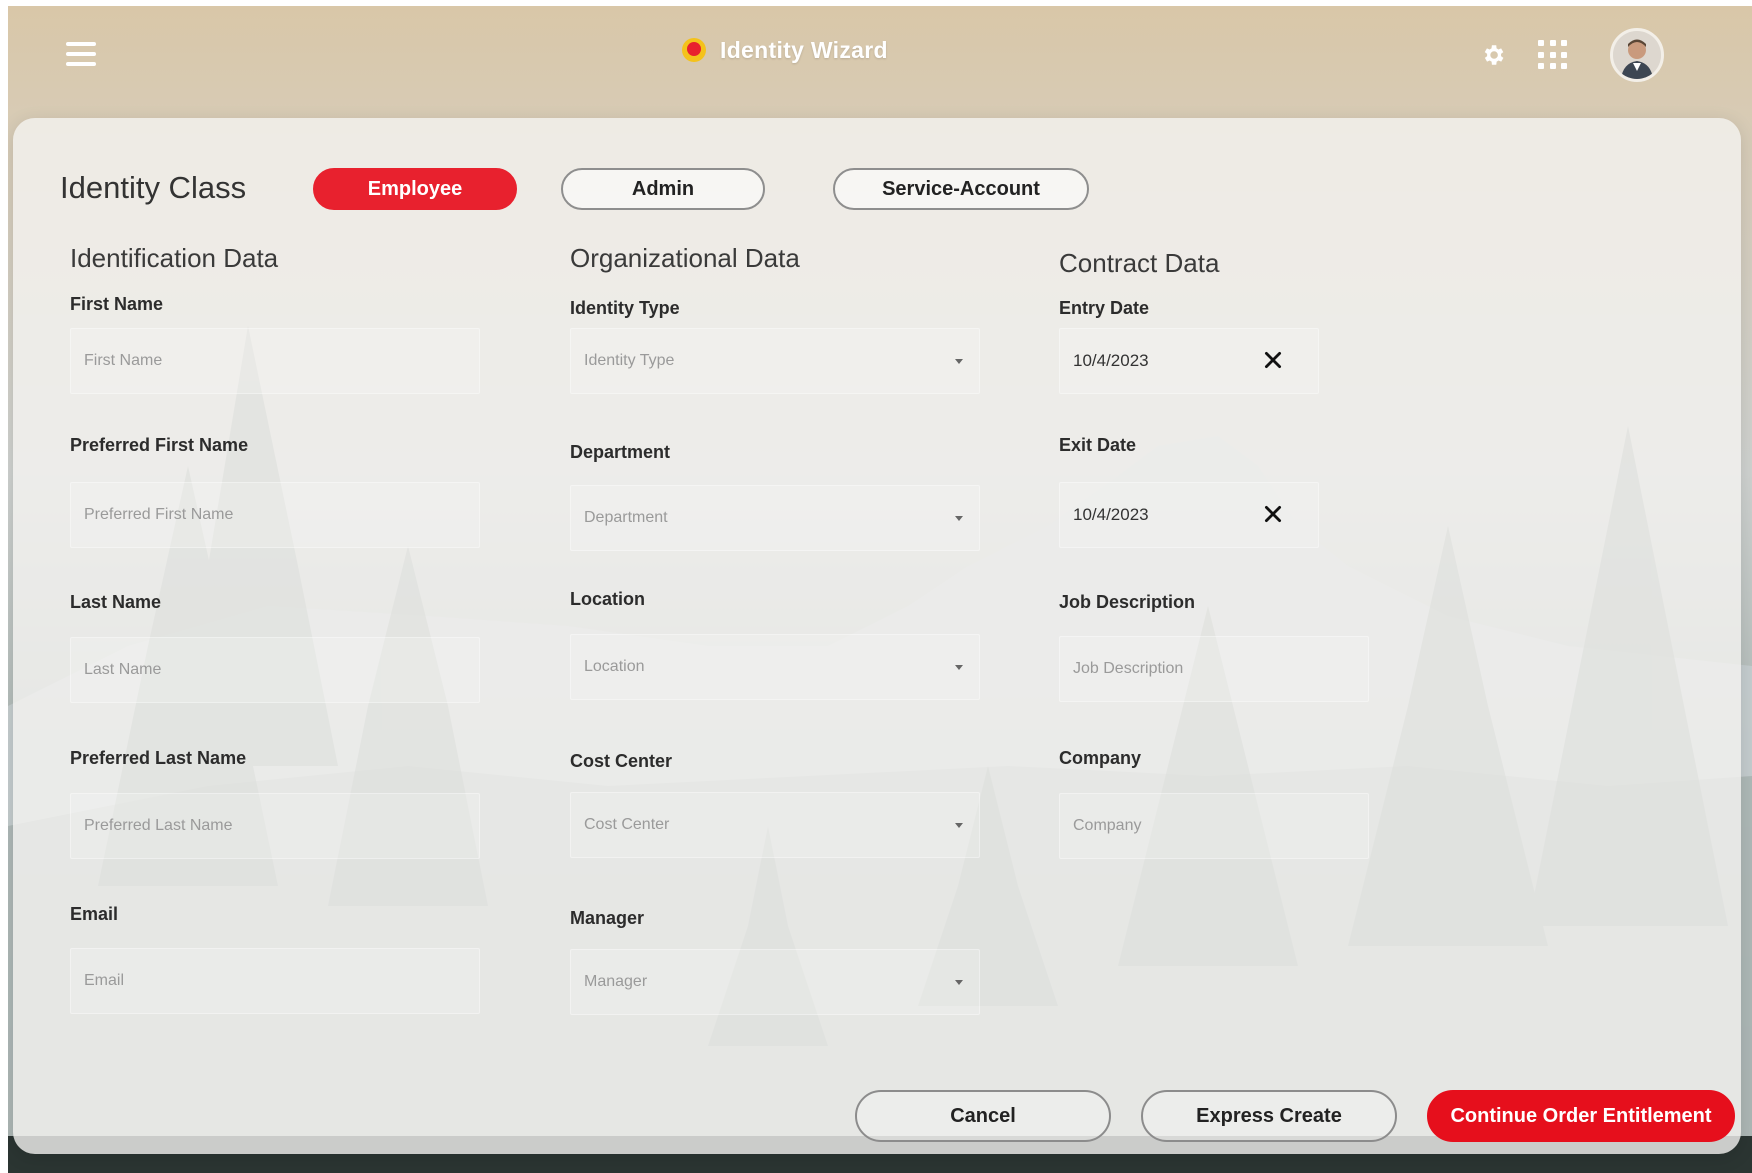 The height and width of the screenshot is (1173, 1752). Describe the element at coordinates (104, 980) in the screenshot. I see `email-placeholder: Email` at that location.